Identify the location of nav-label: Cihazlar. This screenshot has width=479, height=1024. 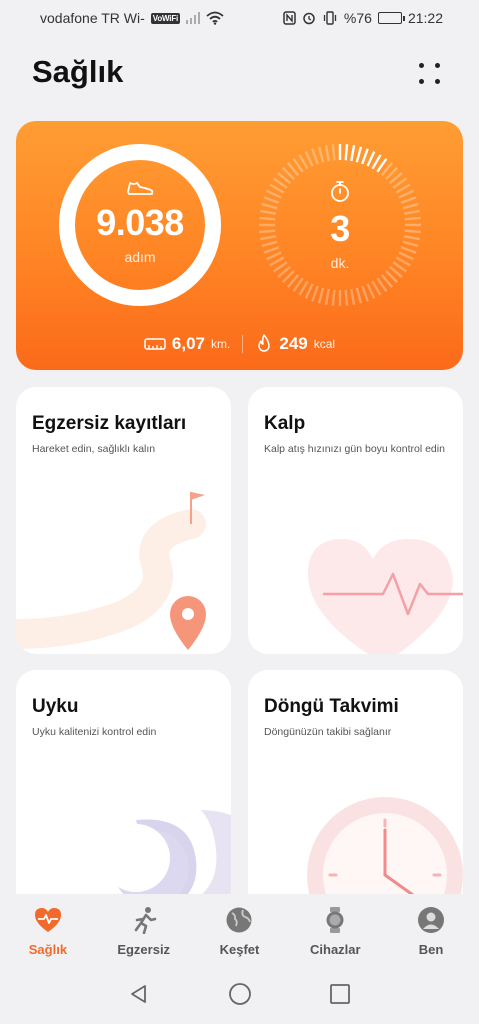
(335, 949).